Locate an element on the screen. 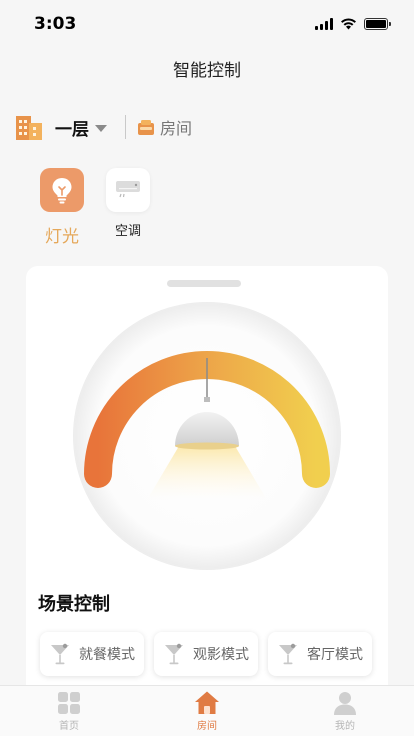  battery-icon is located at coordinates (377, 24).